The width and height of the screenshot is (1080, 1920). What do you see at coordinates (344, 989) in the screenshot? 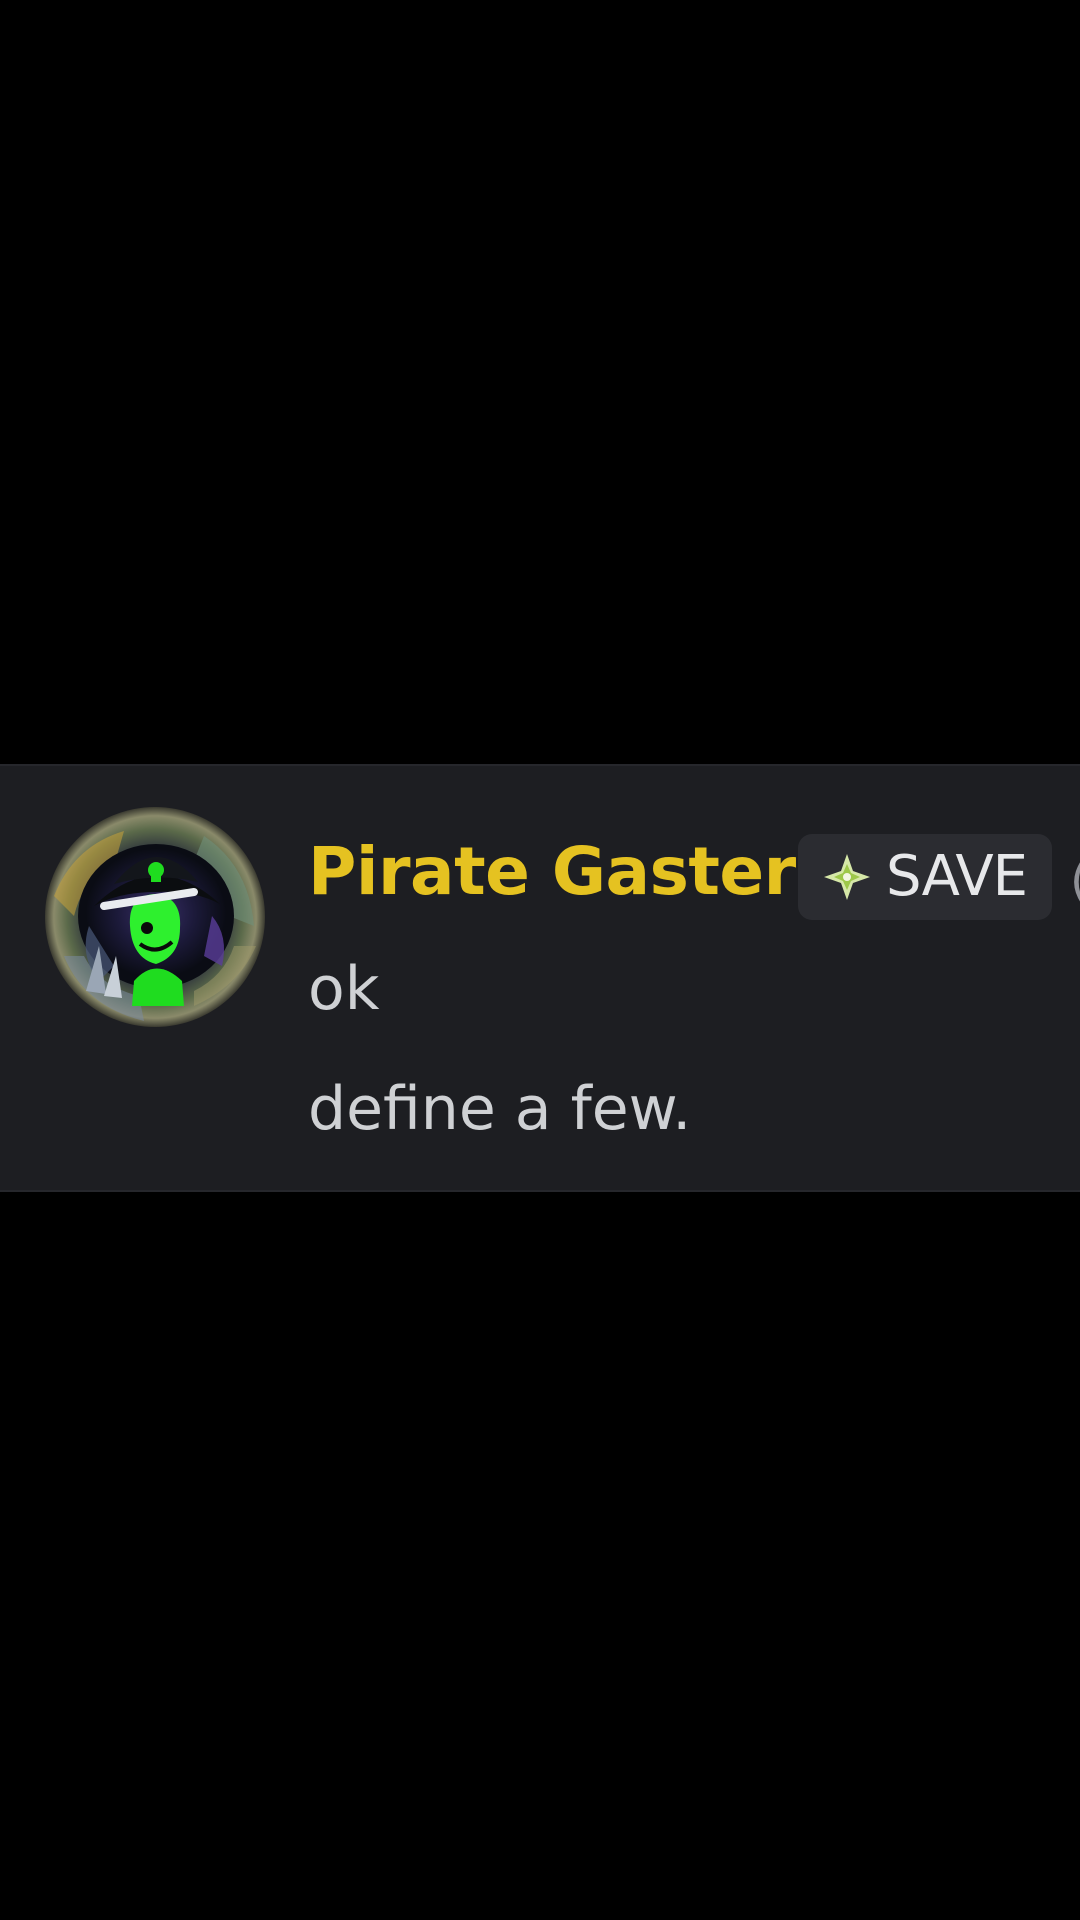
I see `message-line: ok` at bounding box center [344, 989].